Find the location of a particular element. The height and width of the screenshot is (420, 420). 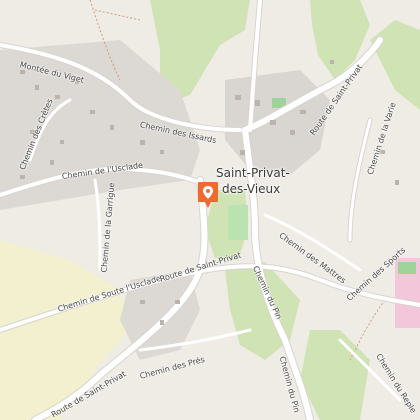

park-village is located at coordinates (238, 222).